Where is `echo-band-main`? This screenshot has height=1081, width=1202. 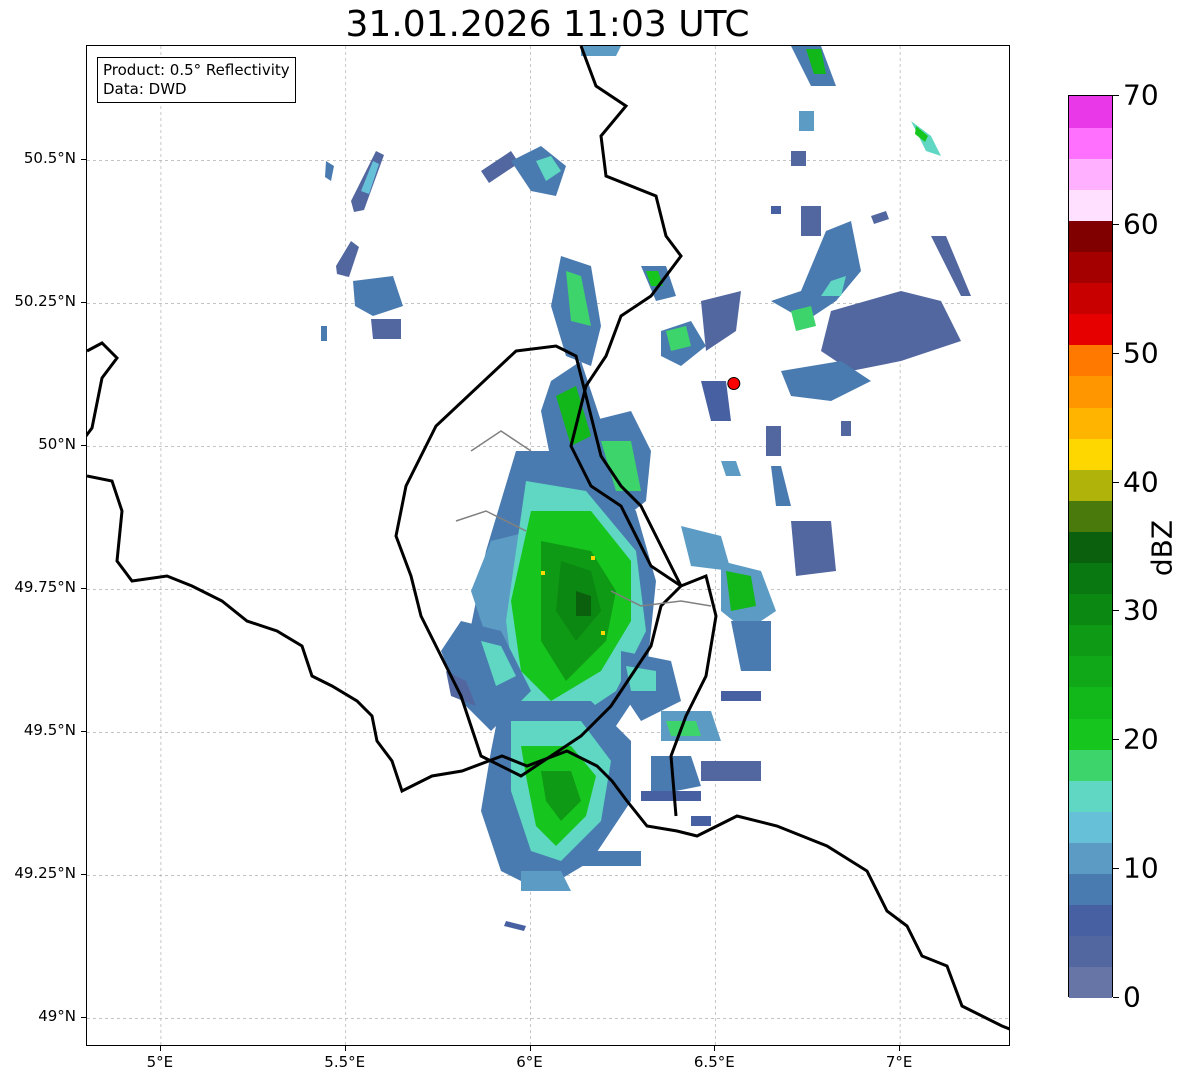 echo-band-main is located at coordinates (561, 593).